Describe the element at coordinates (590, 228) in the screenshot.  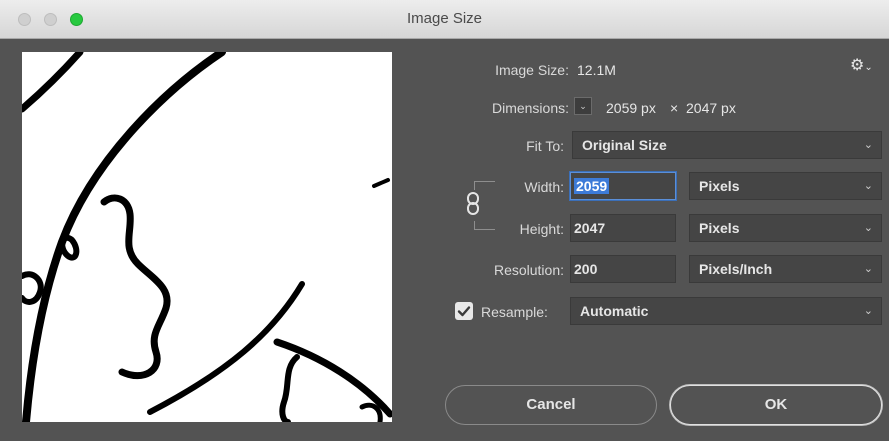
I see `height-value: 2047` at that location.